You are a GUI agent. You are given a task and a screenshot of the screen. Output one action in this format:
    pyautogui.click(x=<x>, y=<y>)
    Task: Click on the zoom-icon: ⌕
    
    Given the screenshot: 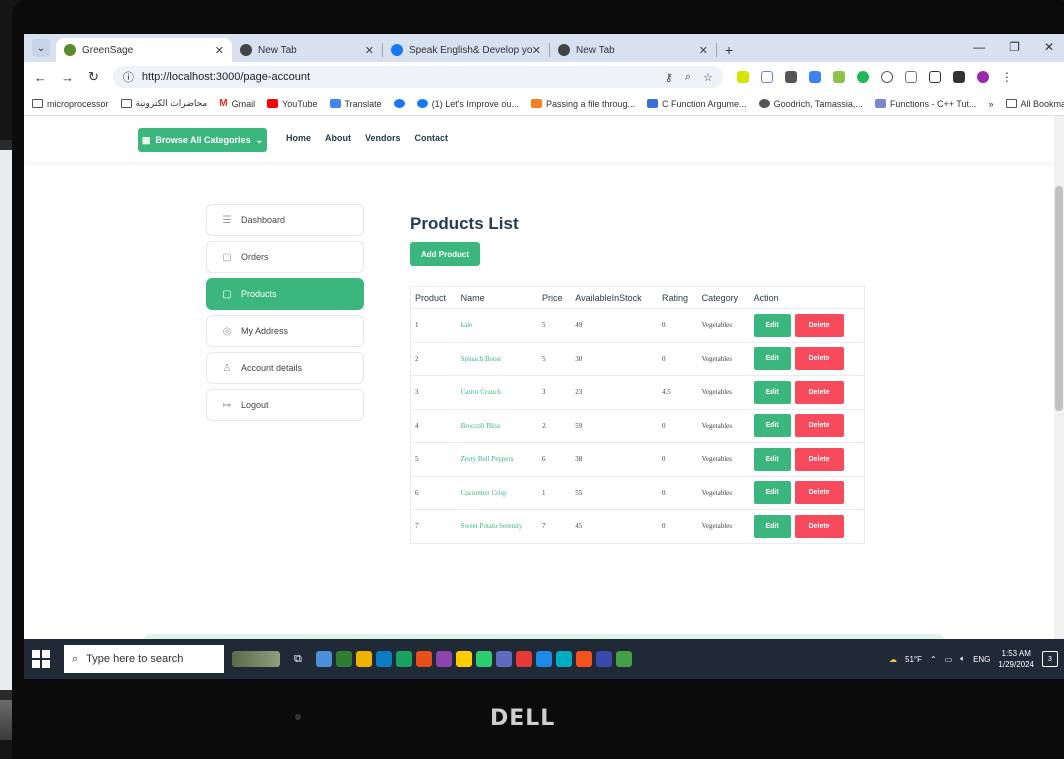 What is the action you would take?
    pyautogui.click(x=688, y=77)
    